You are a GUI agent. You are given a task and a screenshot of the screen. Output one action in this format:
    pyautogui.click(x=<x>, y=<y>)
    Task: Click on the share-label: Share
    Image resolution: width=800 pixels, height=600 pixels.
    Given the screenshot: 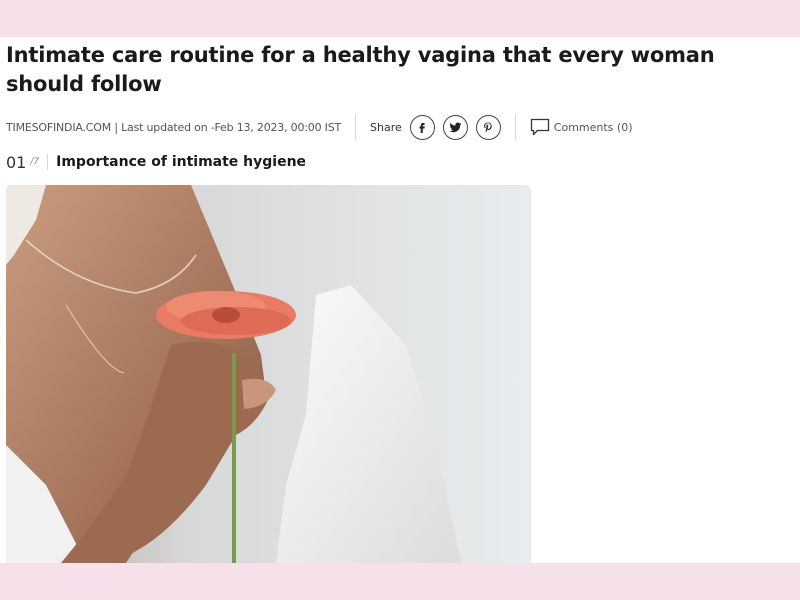 What is the action you would take?
    pyautogui.click(x=386, y=127)
    